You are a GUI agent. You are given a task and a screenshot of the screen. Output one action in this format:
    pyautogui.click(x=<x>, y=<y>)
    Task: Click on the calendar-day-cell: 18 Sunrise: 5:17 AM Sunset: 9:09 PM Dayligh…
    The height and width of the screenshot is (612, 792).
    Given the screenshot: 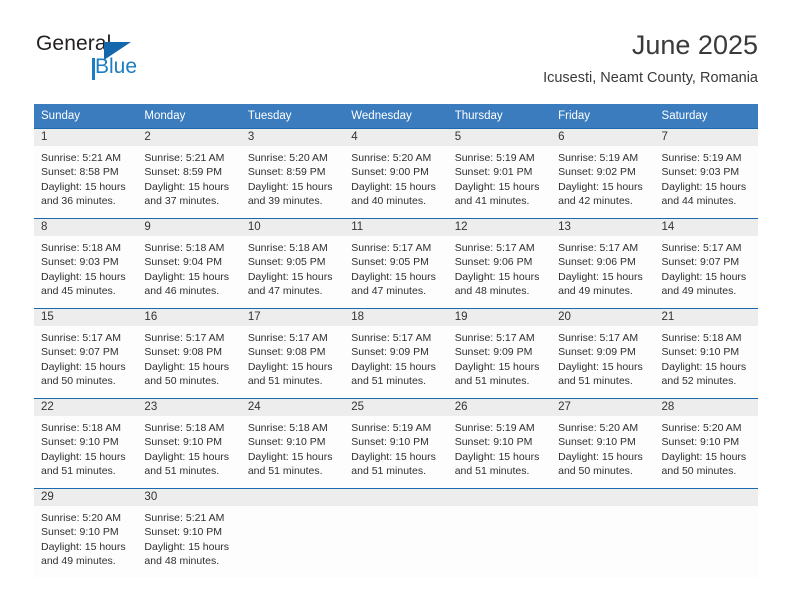 What is the action you would take?
    pyautogui.click(x=396, y=353)
    